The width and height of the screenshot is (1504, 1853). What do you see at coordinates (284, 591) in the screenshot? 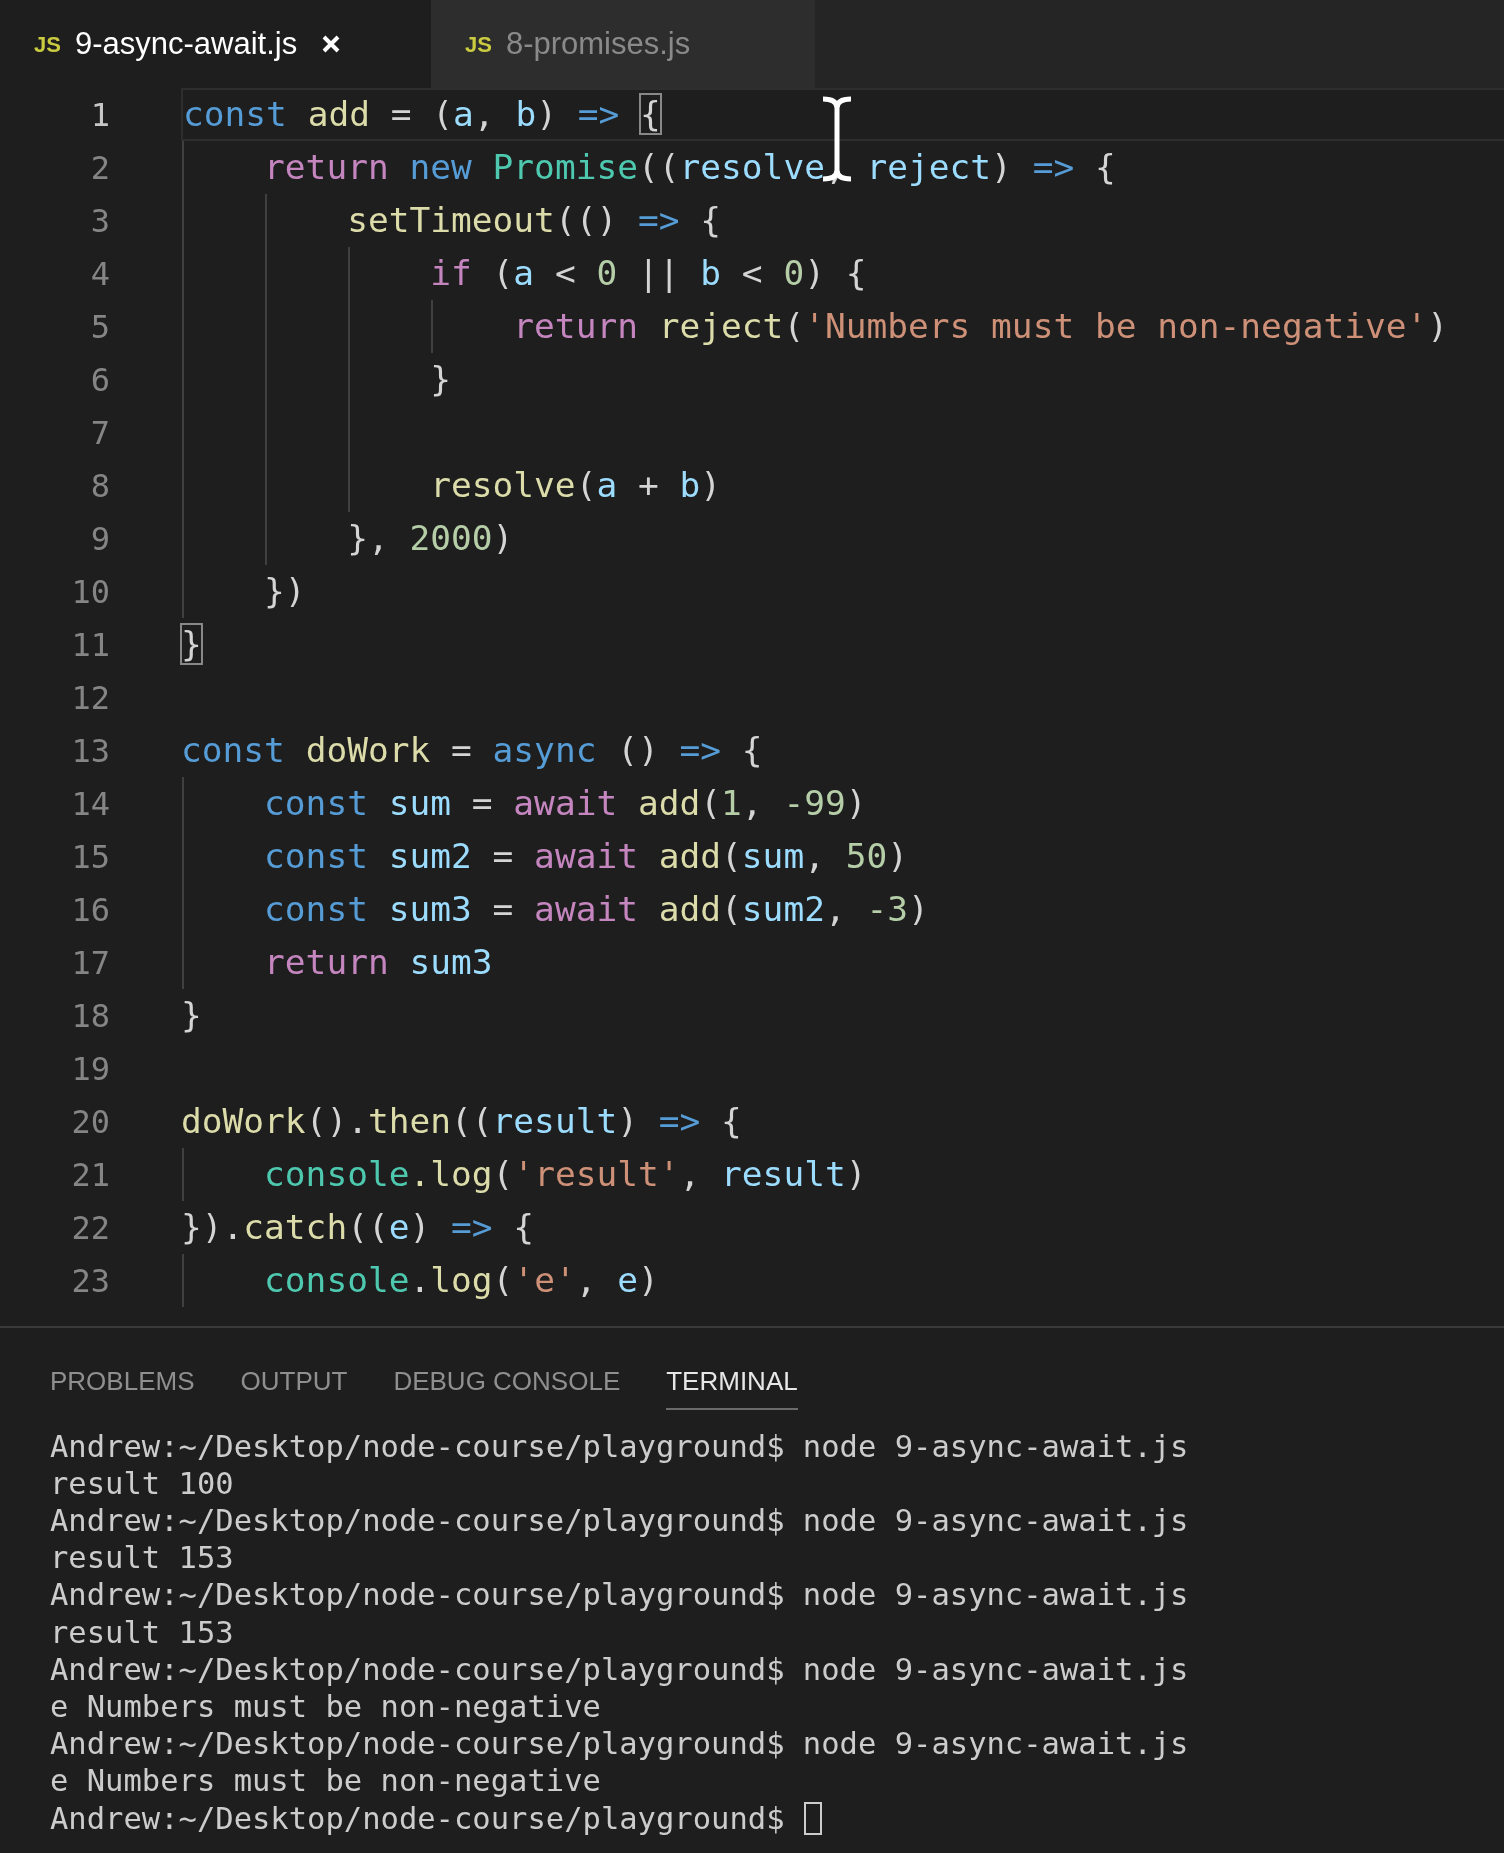
I see `code-line: })` at bounding box center [284, 591].